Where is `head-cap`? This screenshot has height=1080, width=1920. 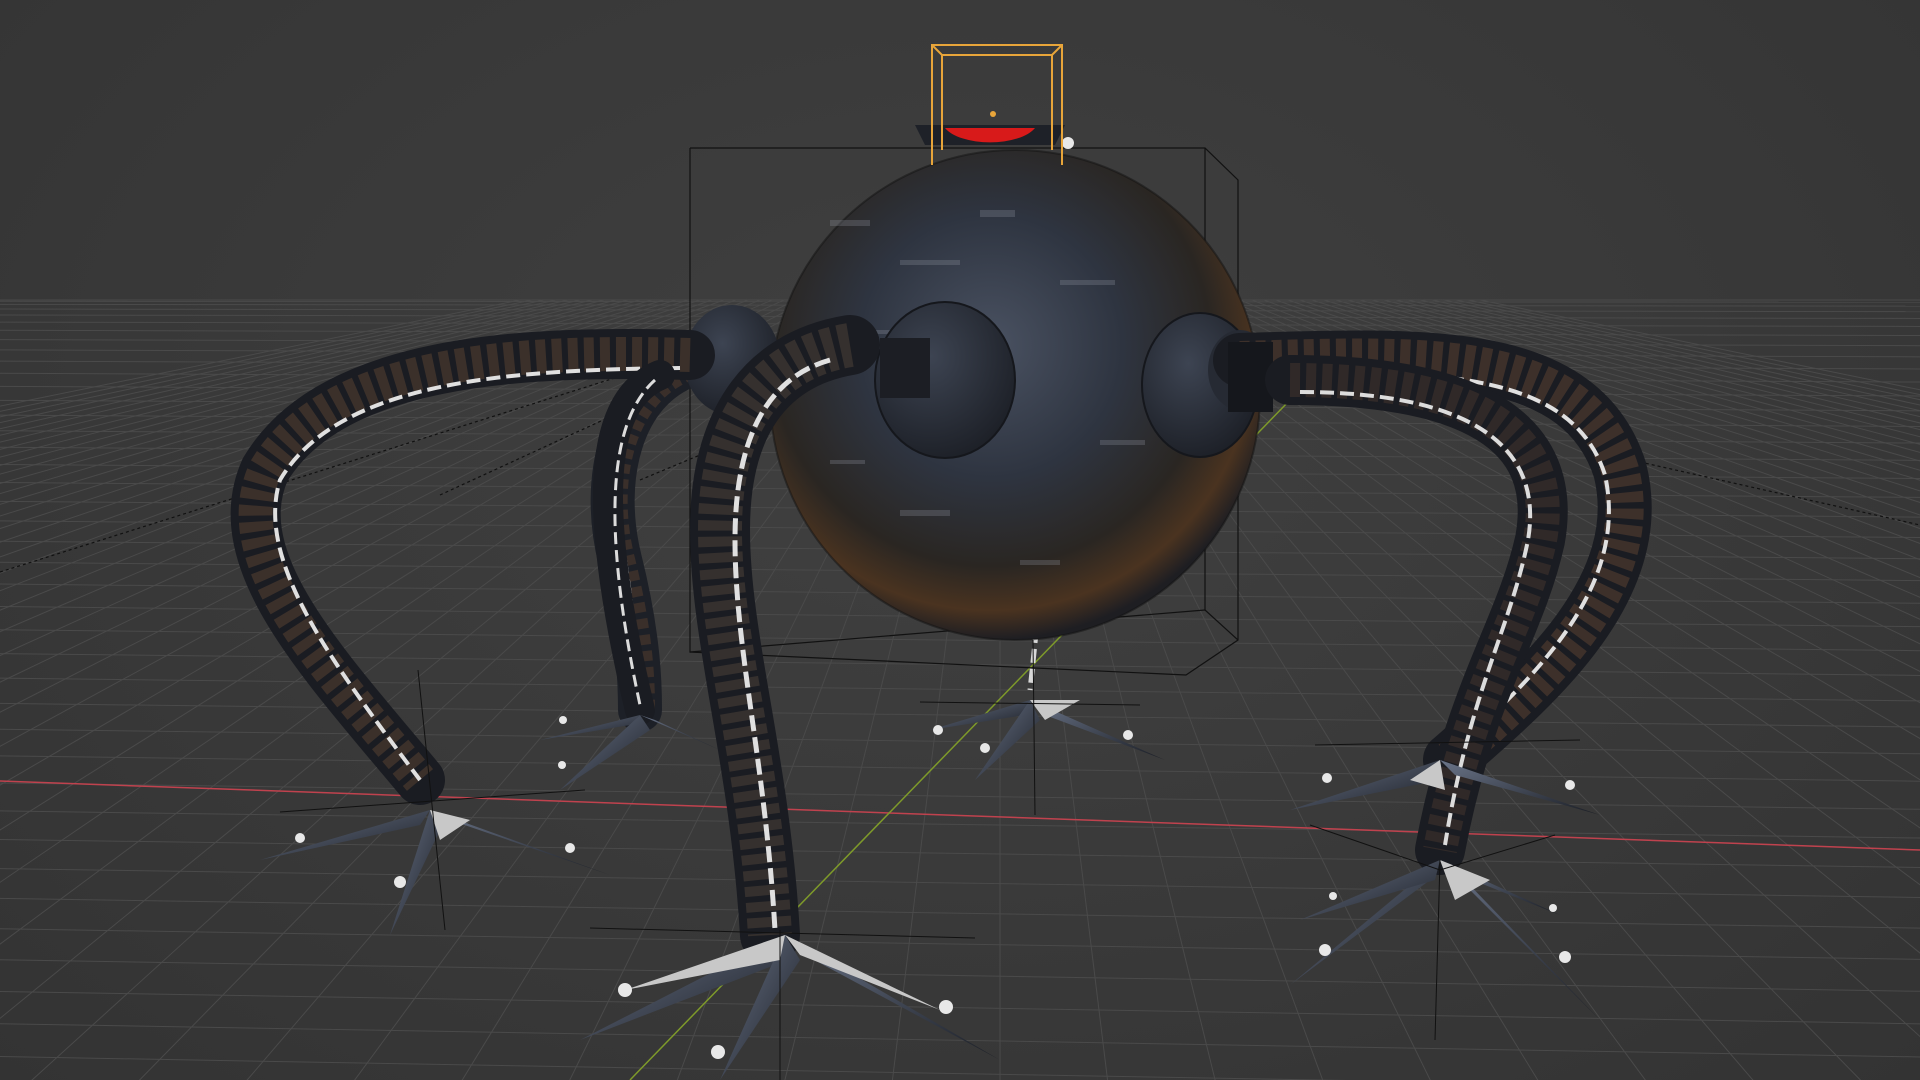 head-cap is located at coordinates (994, 130).